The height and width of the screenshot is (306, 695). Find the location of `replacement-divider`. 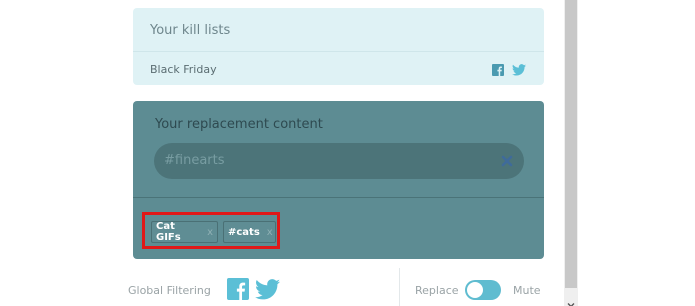

replacement-divider is located at coordinates (338, 197).